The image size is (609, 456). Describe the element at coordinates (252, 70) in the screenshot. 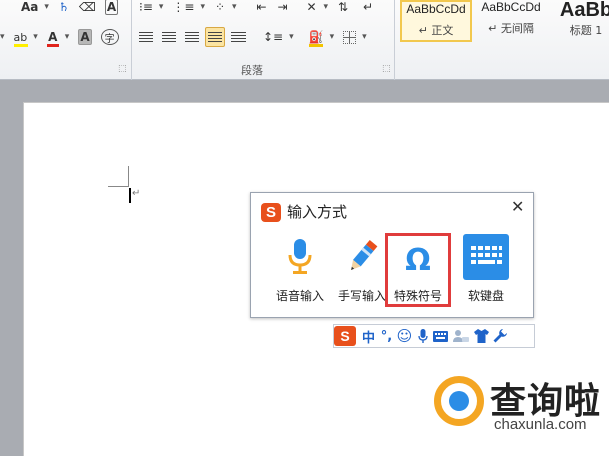

I see `paragraph-group-label: 段落` at that location.